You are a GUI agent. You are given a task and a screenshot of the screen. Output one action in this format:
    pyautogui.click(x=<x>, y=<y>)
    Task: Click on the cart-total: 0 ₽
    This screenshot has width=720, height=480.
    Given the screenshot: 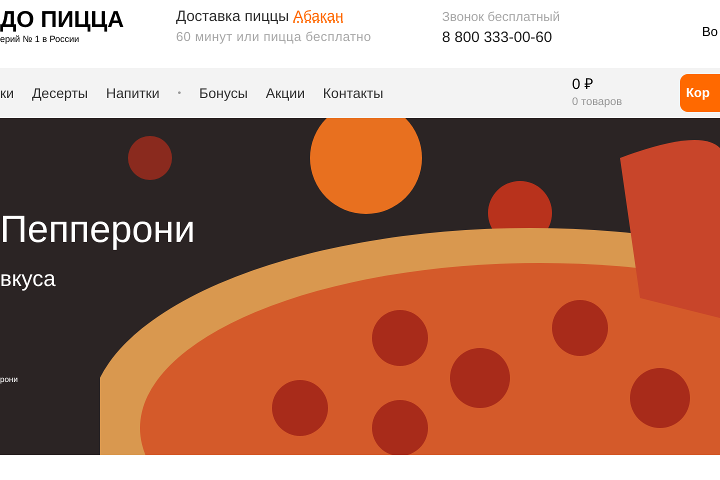 What is the action you would take?
    pyautogui.click(x=583, y=85)
    